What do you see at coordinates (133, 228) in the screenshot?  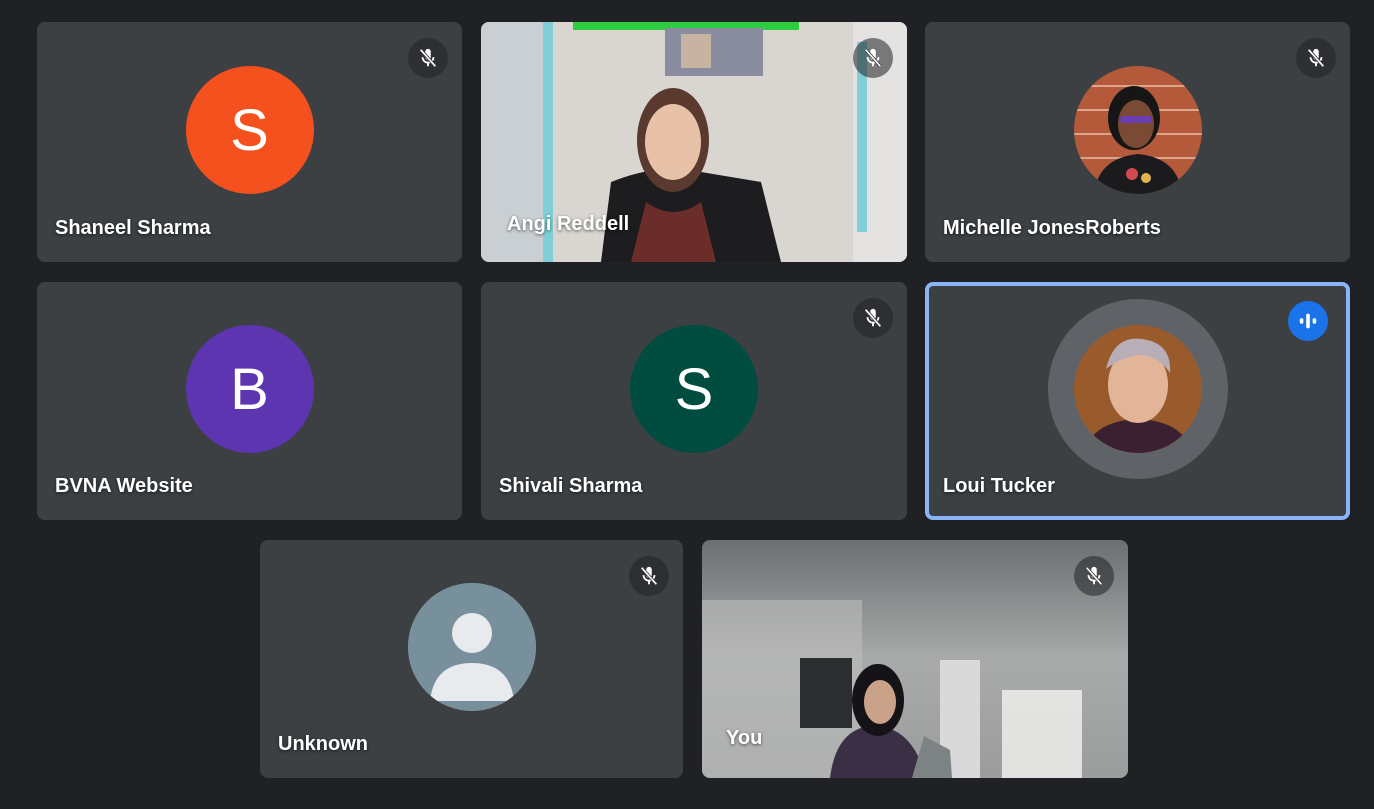 I see `participant-name: Shaneel Sharma` at bounding box center [133, 228].